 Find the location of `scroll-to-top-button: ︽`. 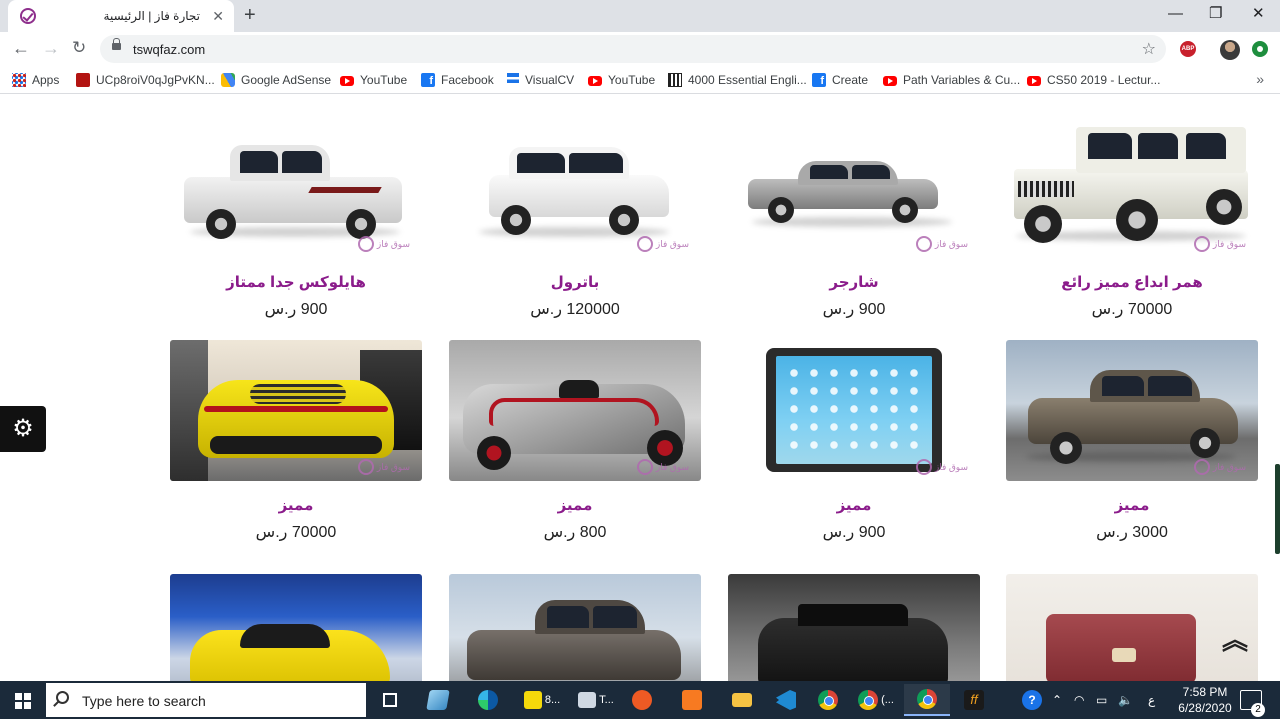

scroll-to-top-button: ︽ is located at coordinates (1235, 643).